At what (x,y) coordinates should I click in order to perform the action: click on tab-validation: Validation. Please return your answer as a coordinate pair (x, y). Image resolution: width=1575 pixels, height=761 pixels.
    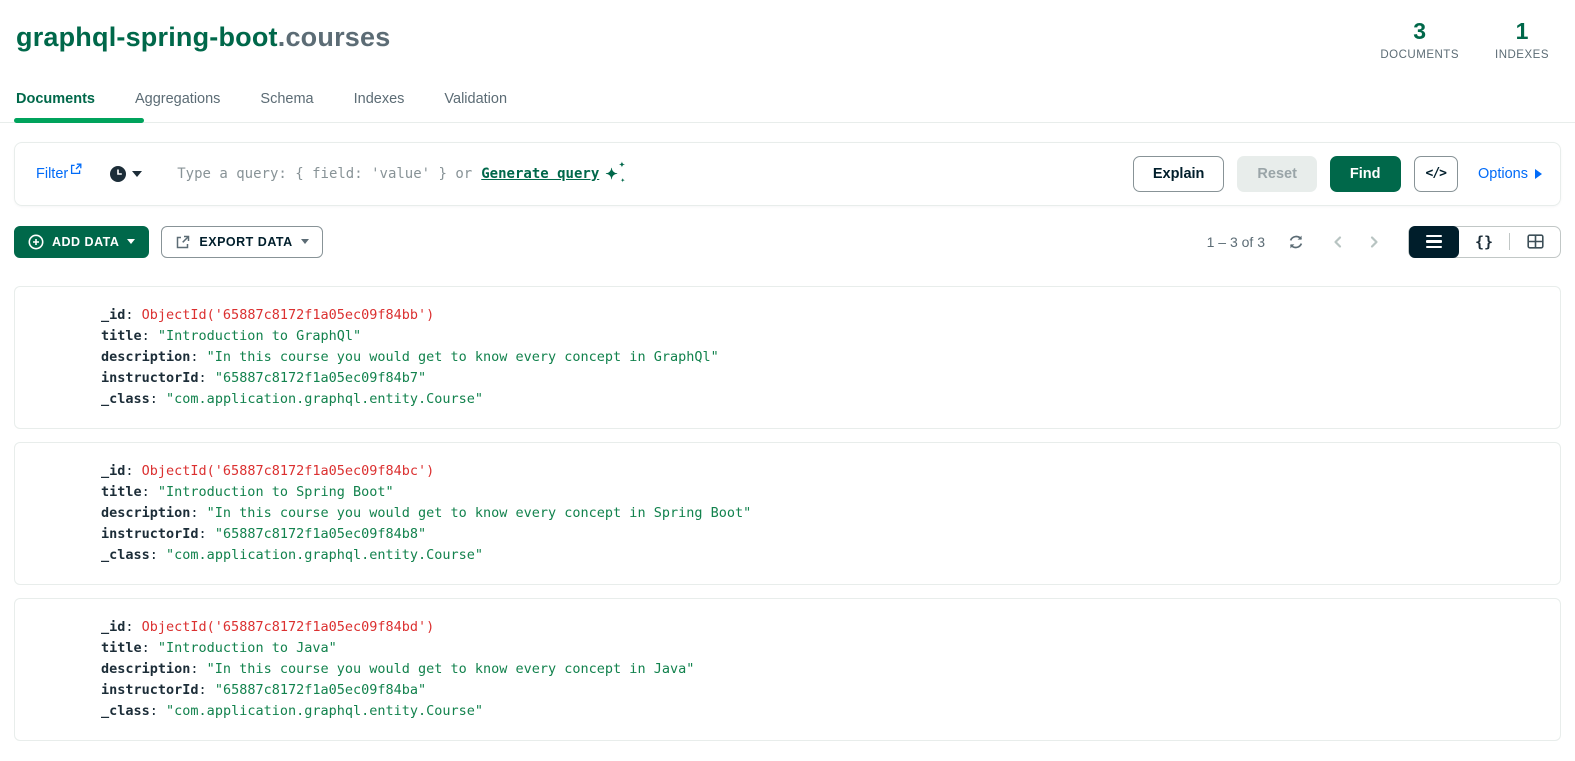
    Looking at the image, I should click on (475, 102).